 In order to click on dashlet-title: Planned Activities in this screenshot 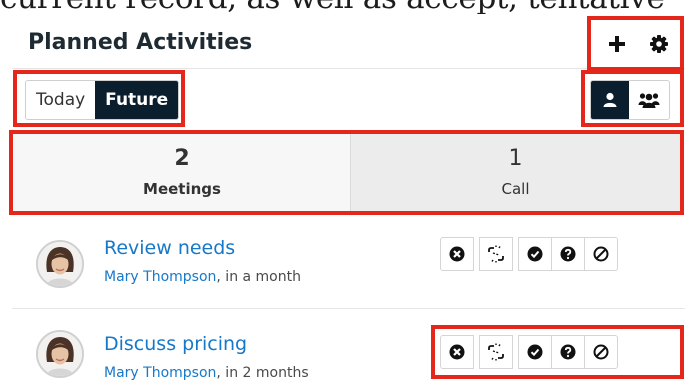, I will do `click(140, 42)`.